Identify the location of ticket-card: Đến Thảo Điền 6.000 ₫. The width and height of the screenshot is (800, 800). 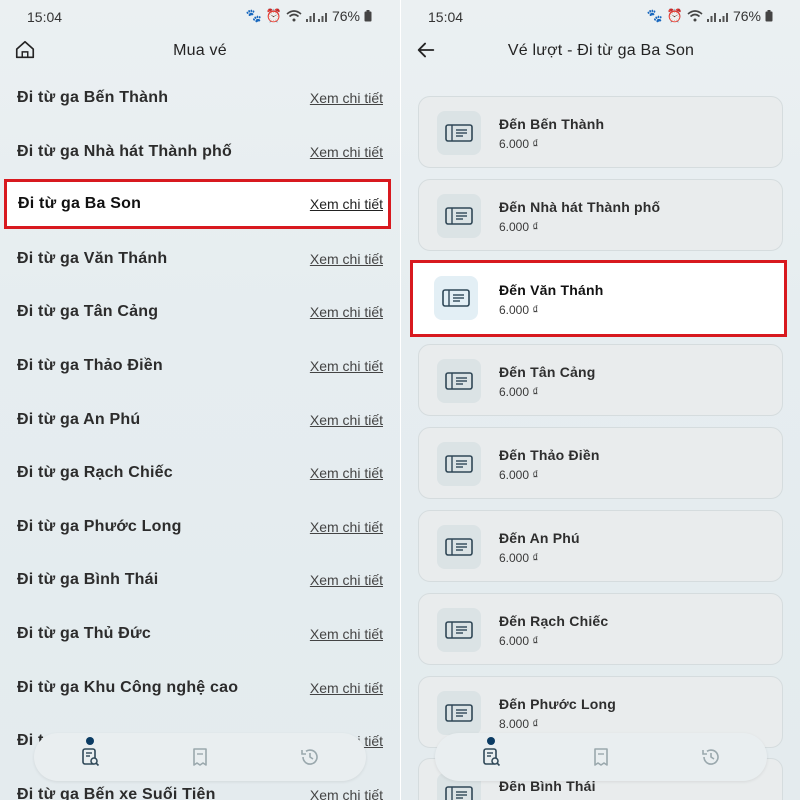
(600, 463).